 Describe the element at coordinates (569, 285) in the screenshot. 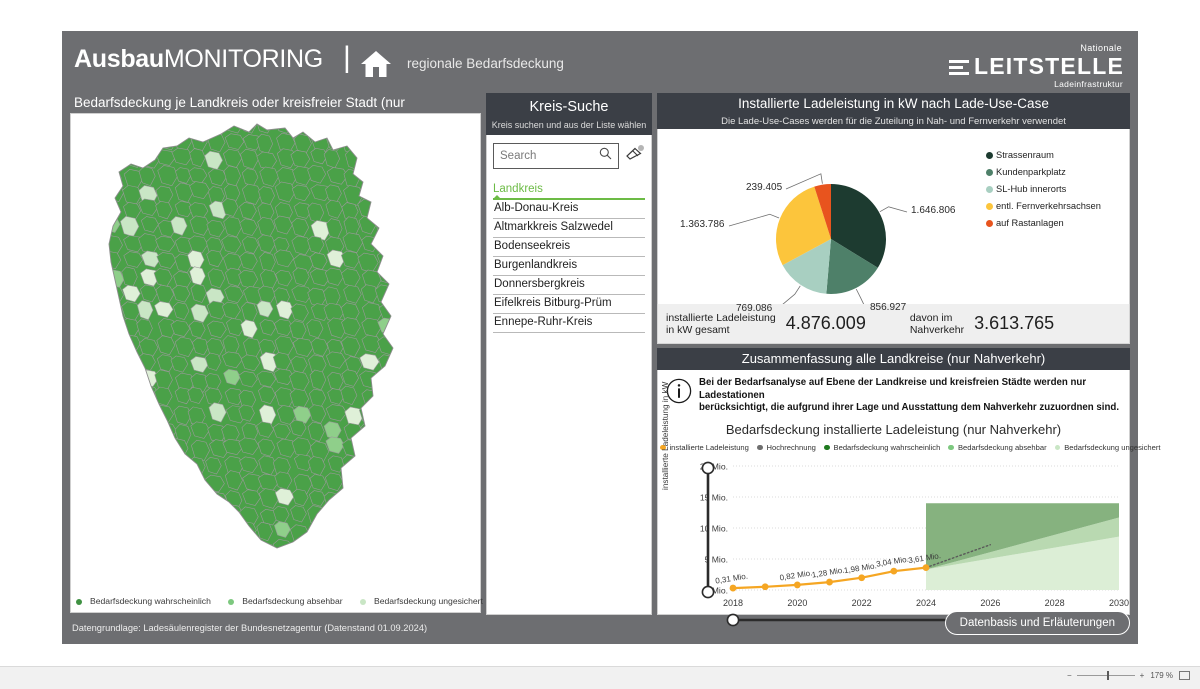

I see `list-item: Donnersbergkreis` at that location.